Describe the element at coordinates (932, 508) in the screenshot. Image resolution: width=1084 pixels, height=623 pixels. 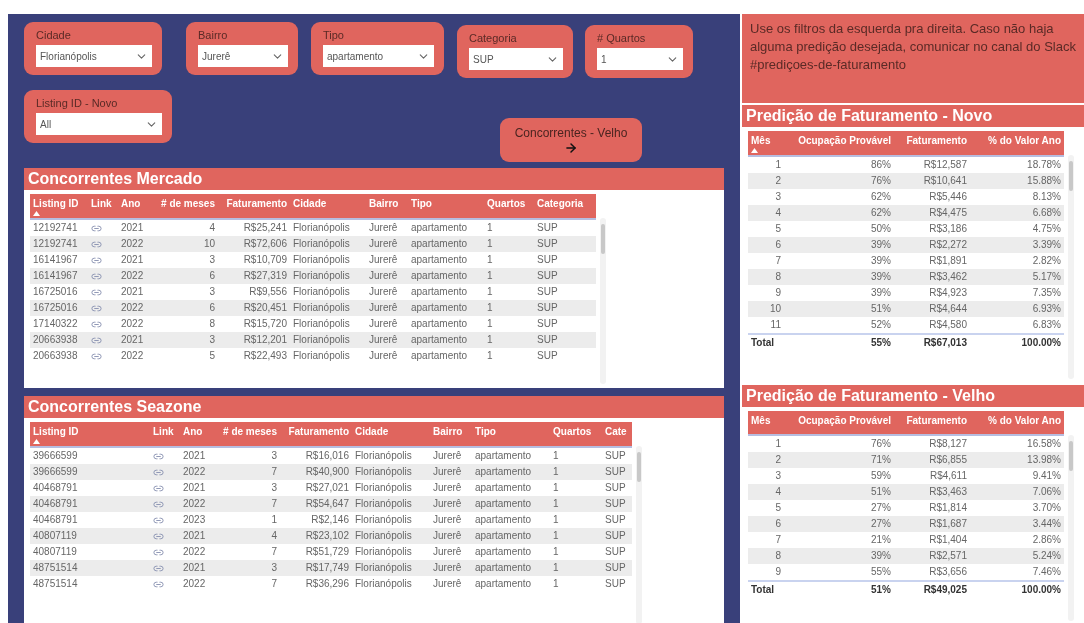
I see `table-cell: R$1,814` at that location.